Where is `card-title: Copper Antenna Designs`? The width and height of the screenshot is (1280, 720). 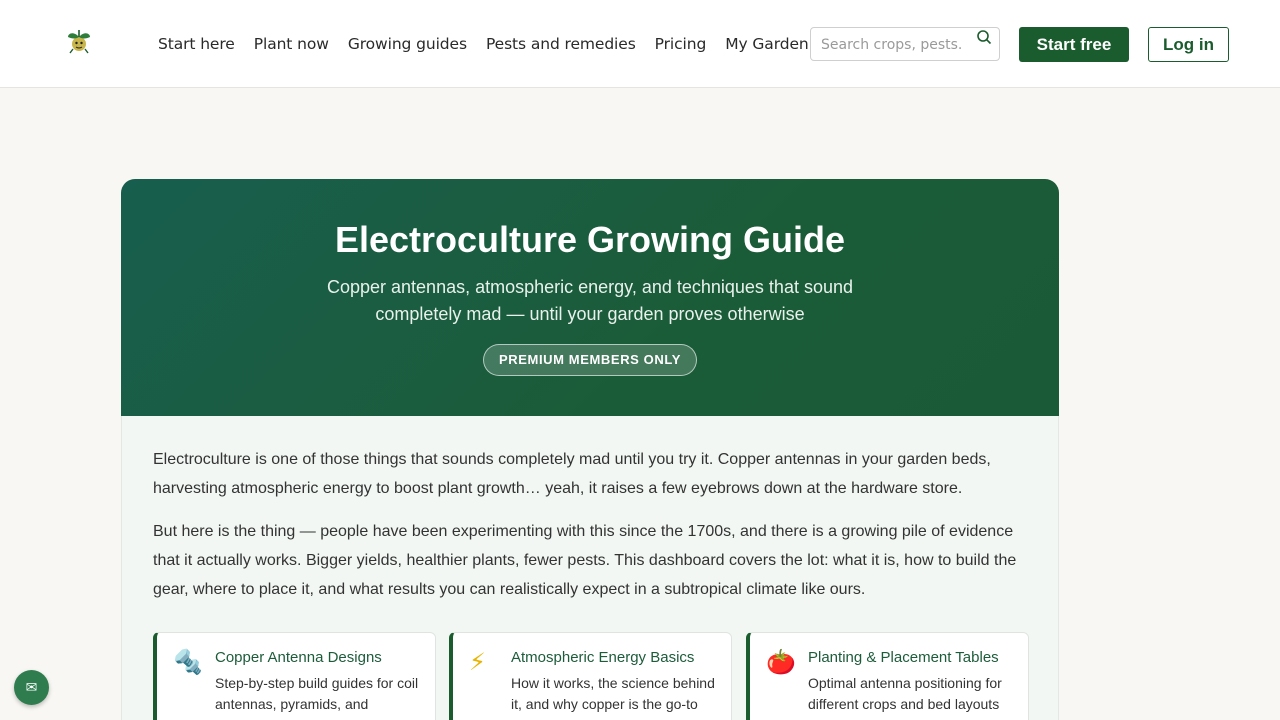 card-title: Copper Antenna Designs is located at coordinates (322, 657).